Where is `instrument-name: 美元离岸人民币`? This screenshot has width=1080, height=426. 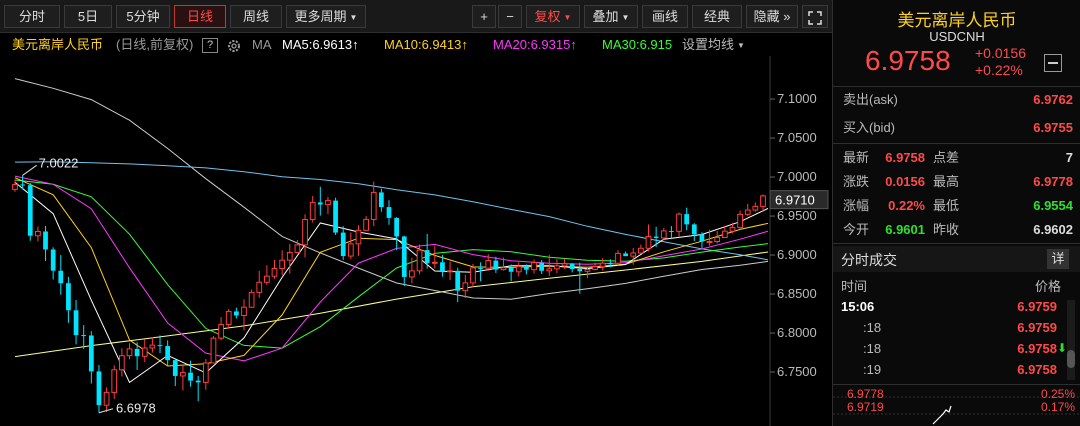
instrument-name: 美元离岸人民币 is located at coordinates (957, 20).